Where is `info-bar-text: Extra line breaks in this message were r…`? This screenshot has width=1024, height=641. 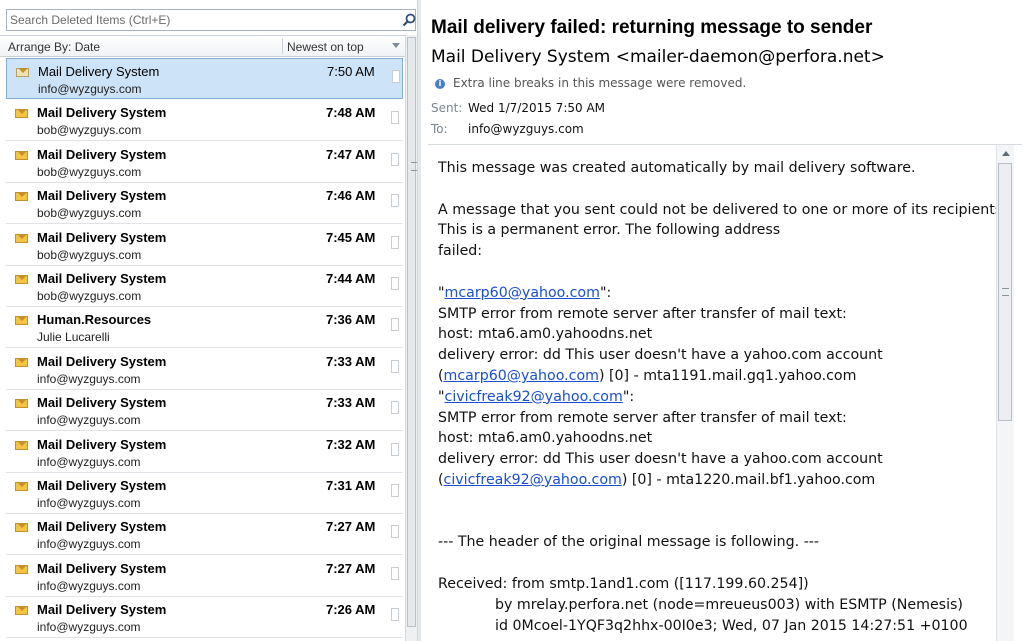
info-bar-text: Extra line breaks in this message were r… is located at coordinates (599, 83).